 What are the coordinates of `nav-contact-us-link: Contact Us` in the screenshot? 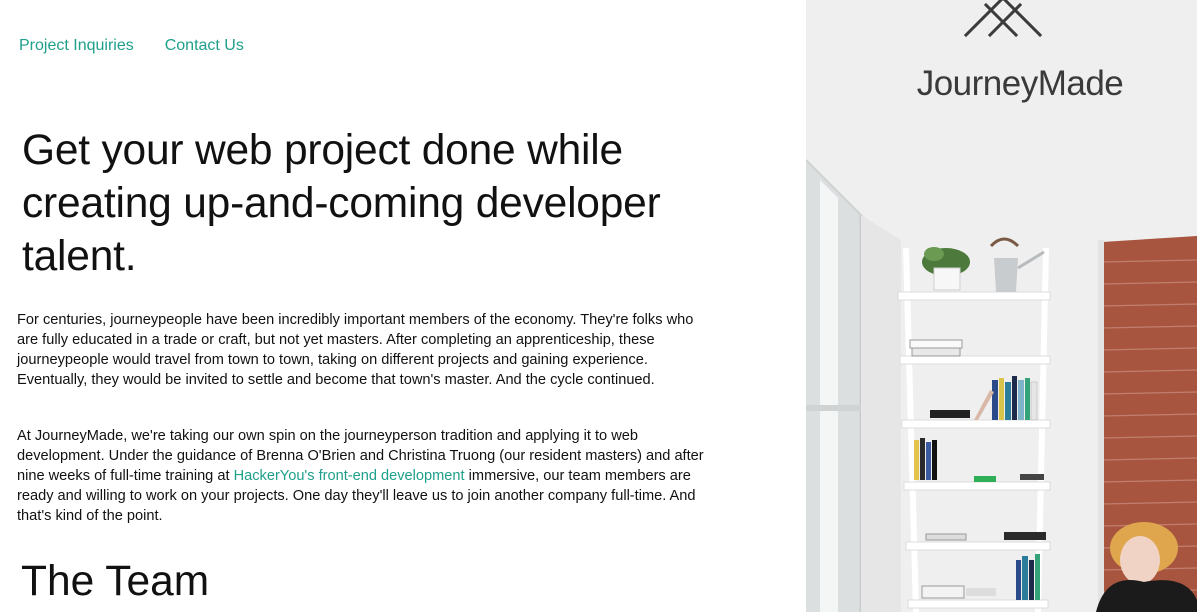 It's located at (204, 46).